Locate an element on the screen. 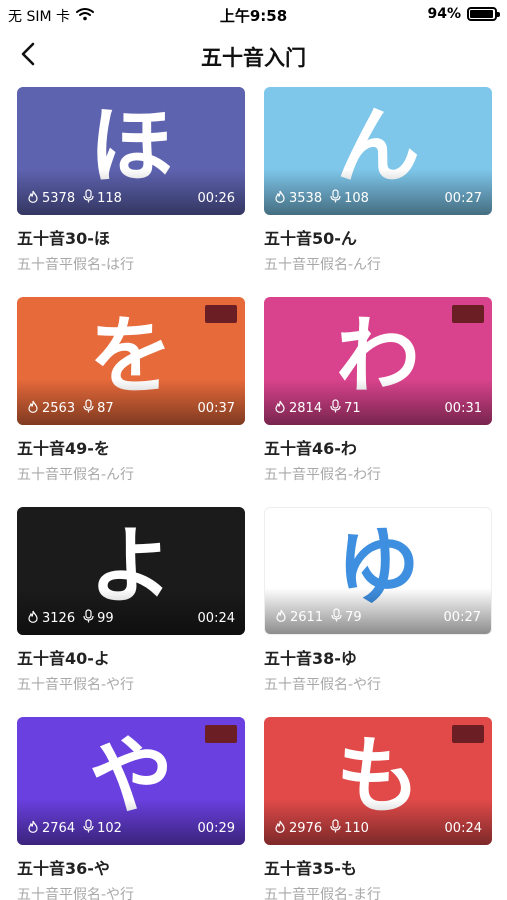 The height and width of the screenshot is (900, 507). nav-bar: 五十音入门 is located at coordinates (253, 56).